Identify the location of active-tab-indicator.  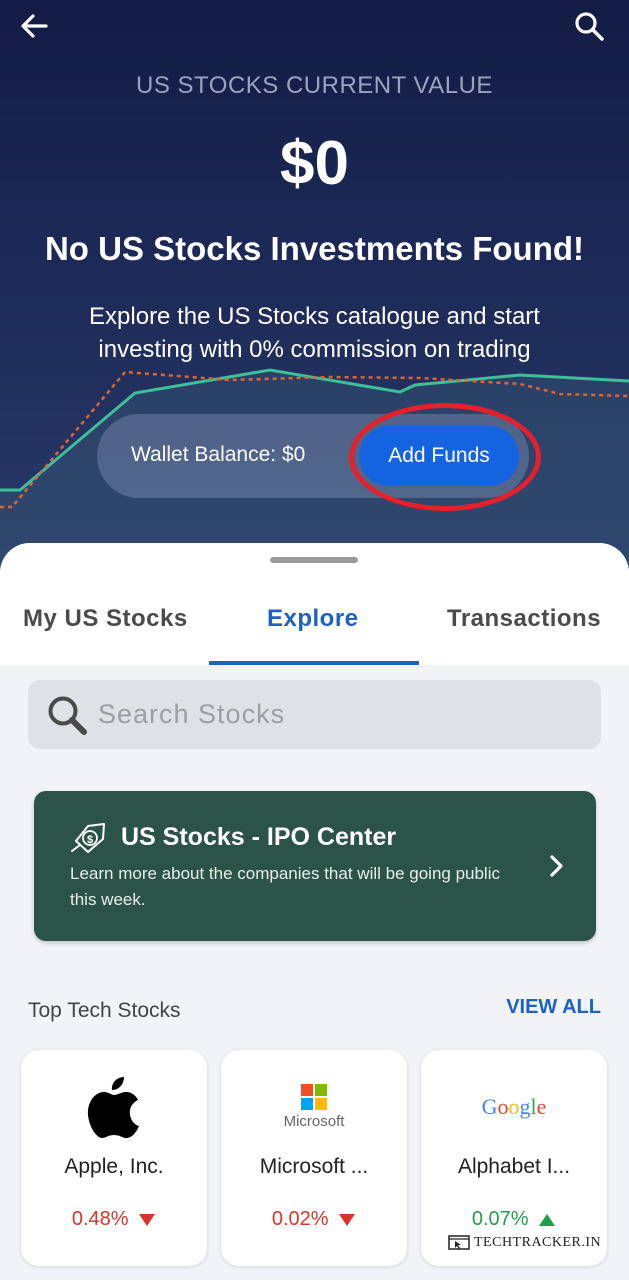
(314, 663).